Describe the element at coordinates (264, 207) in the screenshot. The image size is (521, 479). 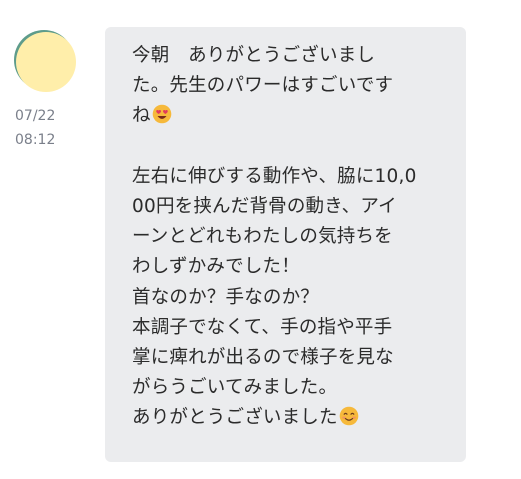
I see `message-line: 00円を挟んだ背骨の動き、アイ` at that location.